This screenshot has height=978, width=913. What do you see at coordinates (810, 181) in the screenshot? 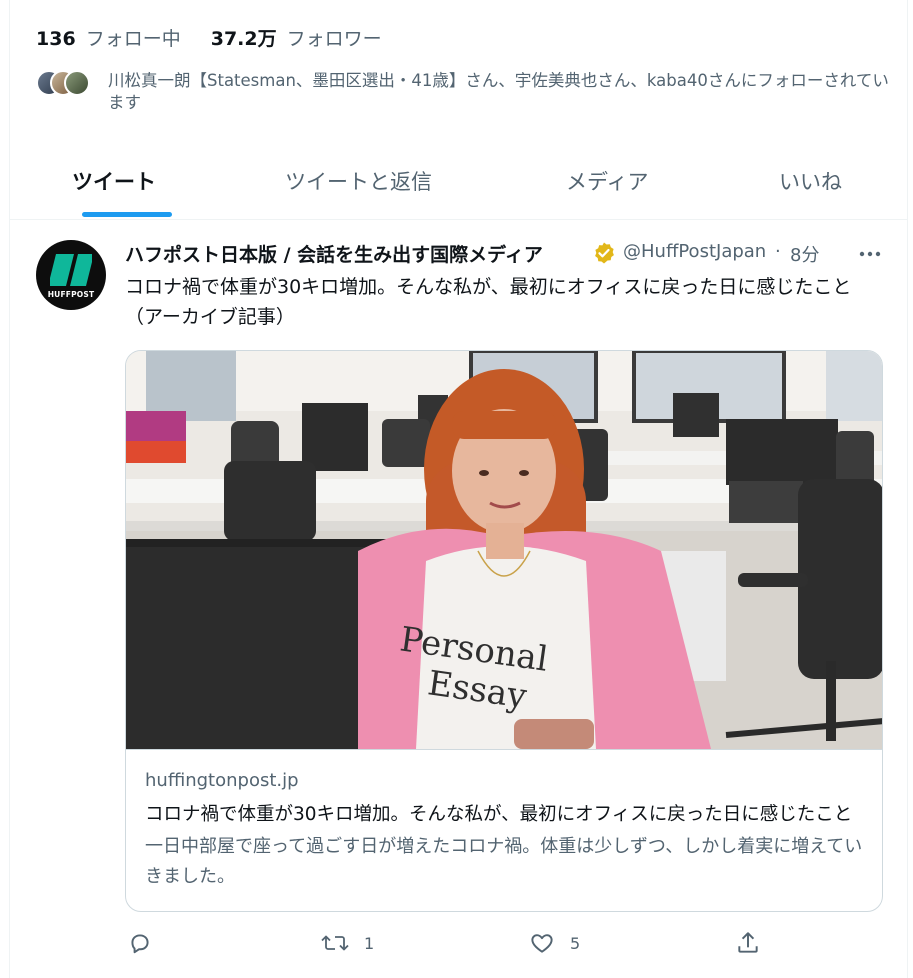
I see `tab-likes: いいね` at bounding box center [810, 181].